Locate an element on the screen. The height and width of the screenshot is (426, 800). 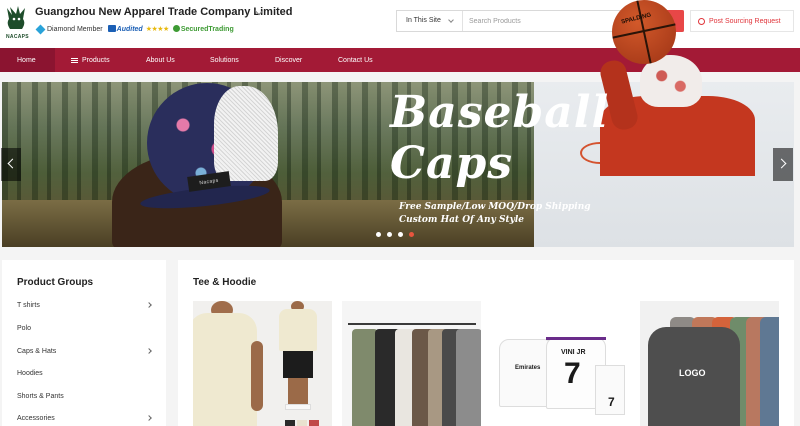
nav-label: Discover is located at coordinates (289, 60).